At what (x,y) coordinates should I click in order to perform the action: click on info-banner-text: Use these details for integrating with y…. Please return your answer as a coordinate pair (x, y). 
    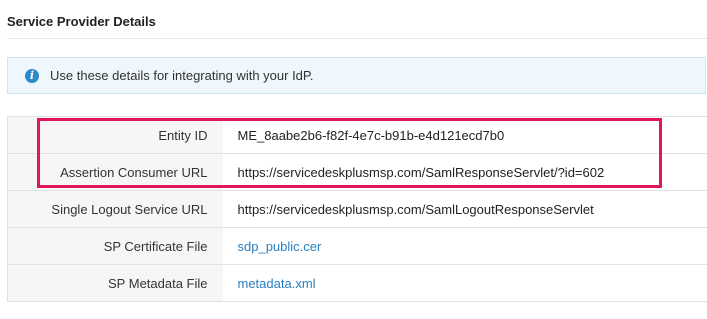
    Looking at the image, I should click on (182, 75).